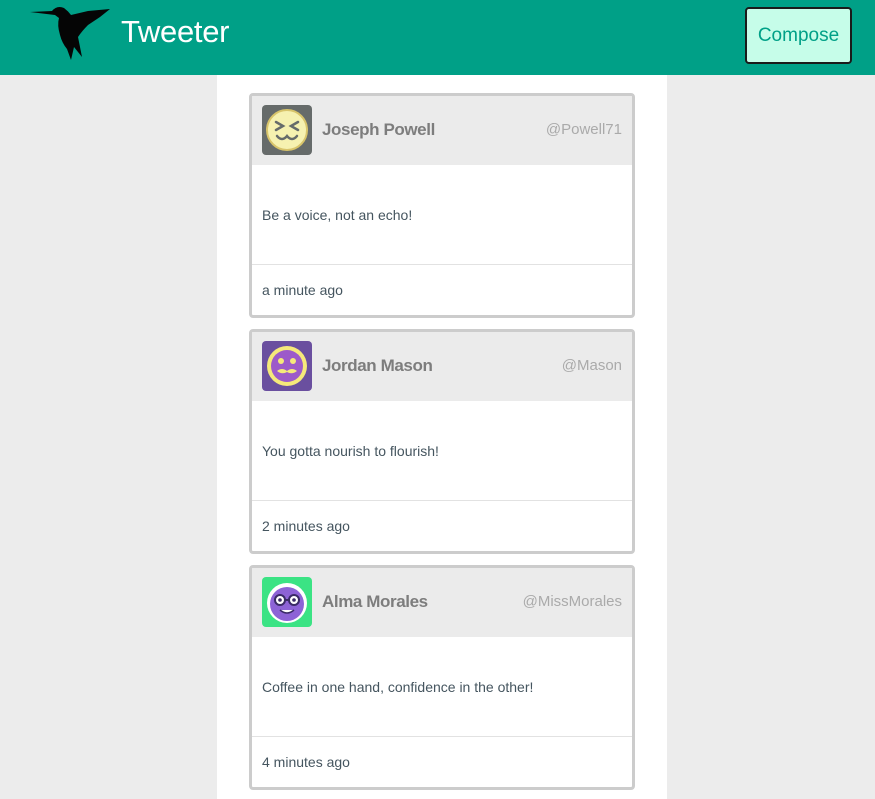  What do you see at coordinates (337, 215) in the screenshot?
I see `tweet-text: Be a voice, not an echo!` at bounding box center [337, 215].